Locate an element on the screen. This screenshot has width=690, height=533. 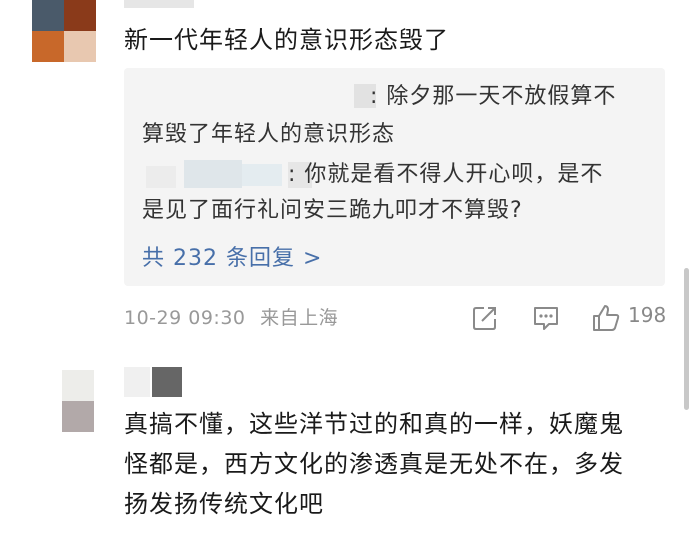
share-icon is located at coordinates (485, 318).